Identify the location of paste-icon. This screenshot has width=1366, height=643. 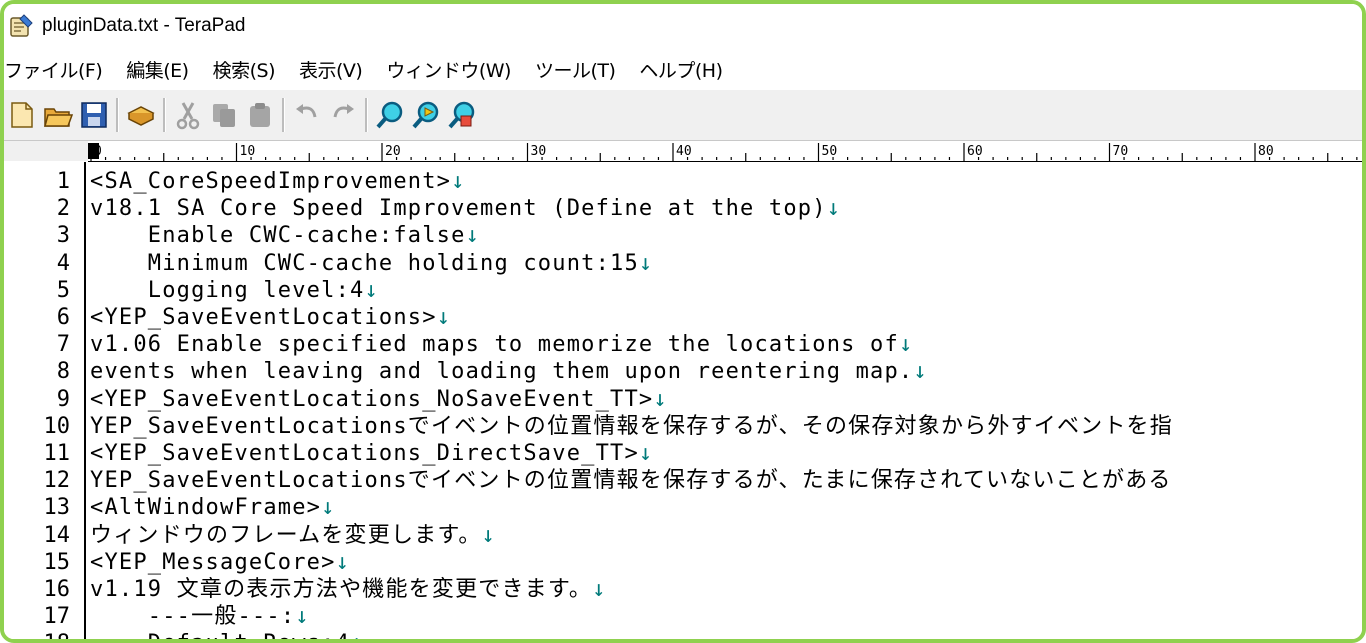
(260, 115).